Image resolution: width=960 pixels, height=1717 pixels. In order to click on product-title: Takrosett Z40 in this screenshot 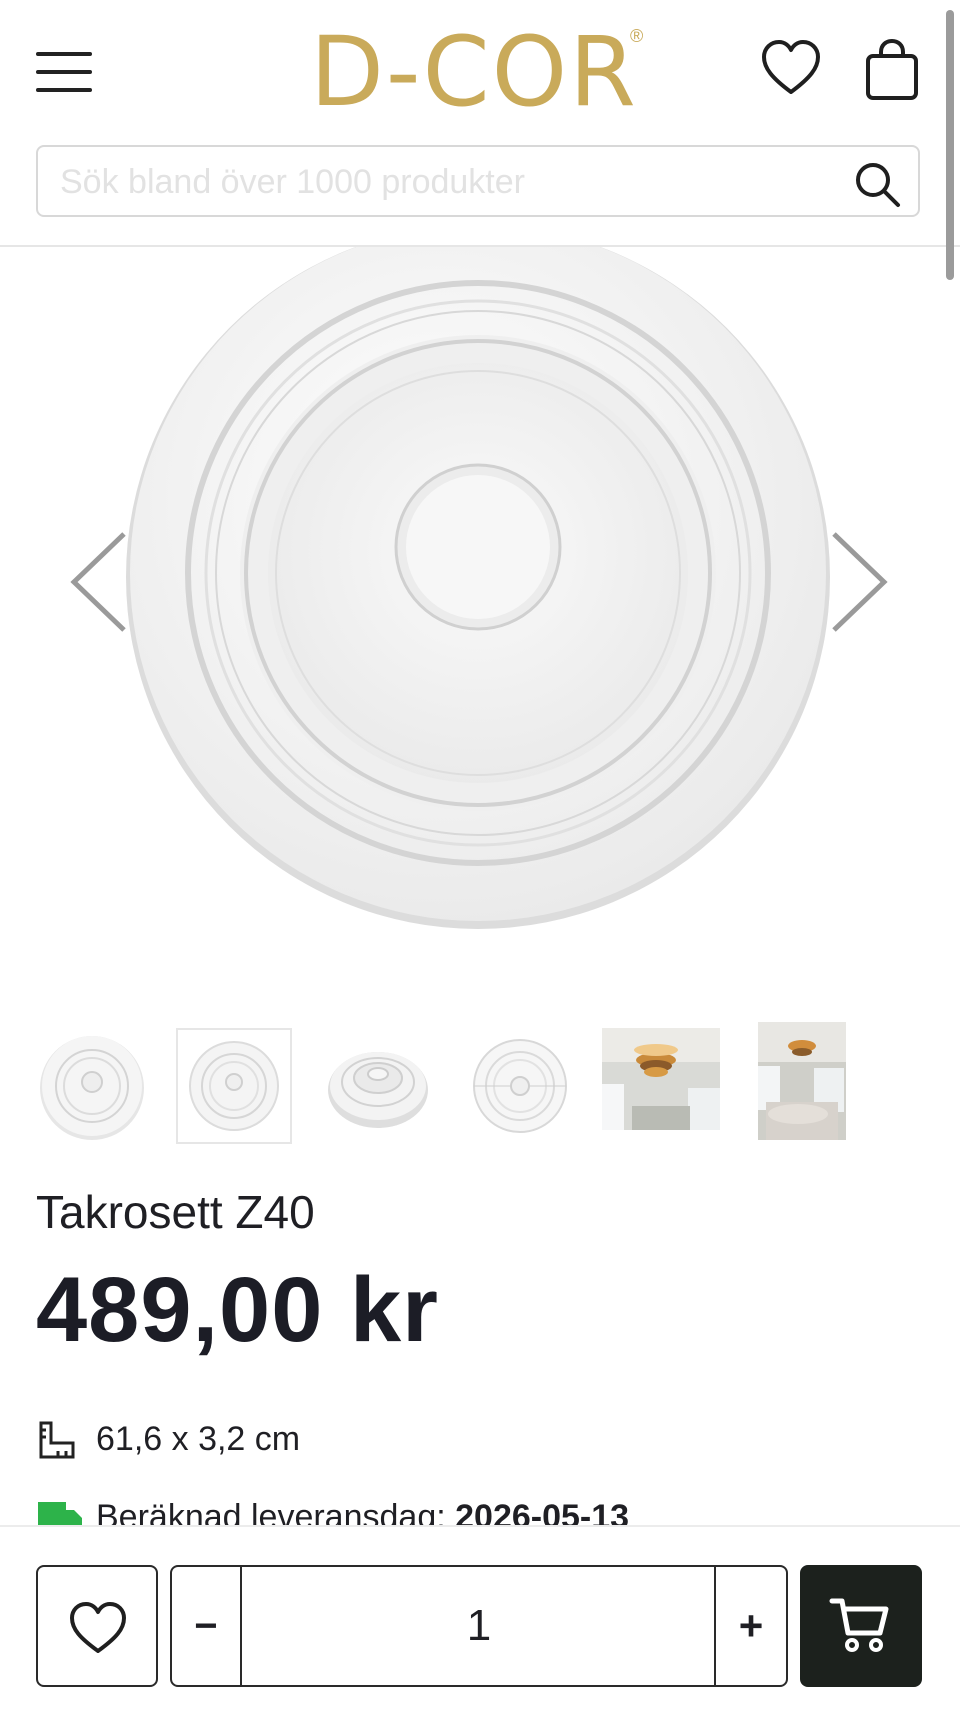, I will do `click(175, 1212)`.